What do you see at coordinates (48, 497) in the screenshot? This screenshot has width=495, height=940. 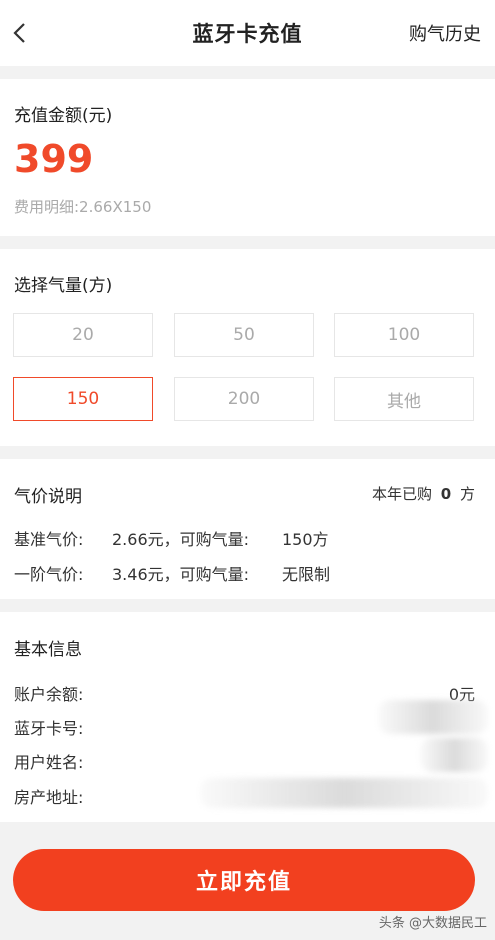 I see `price-label: 气价说明` at bounding box center [48, 497].